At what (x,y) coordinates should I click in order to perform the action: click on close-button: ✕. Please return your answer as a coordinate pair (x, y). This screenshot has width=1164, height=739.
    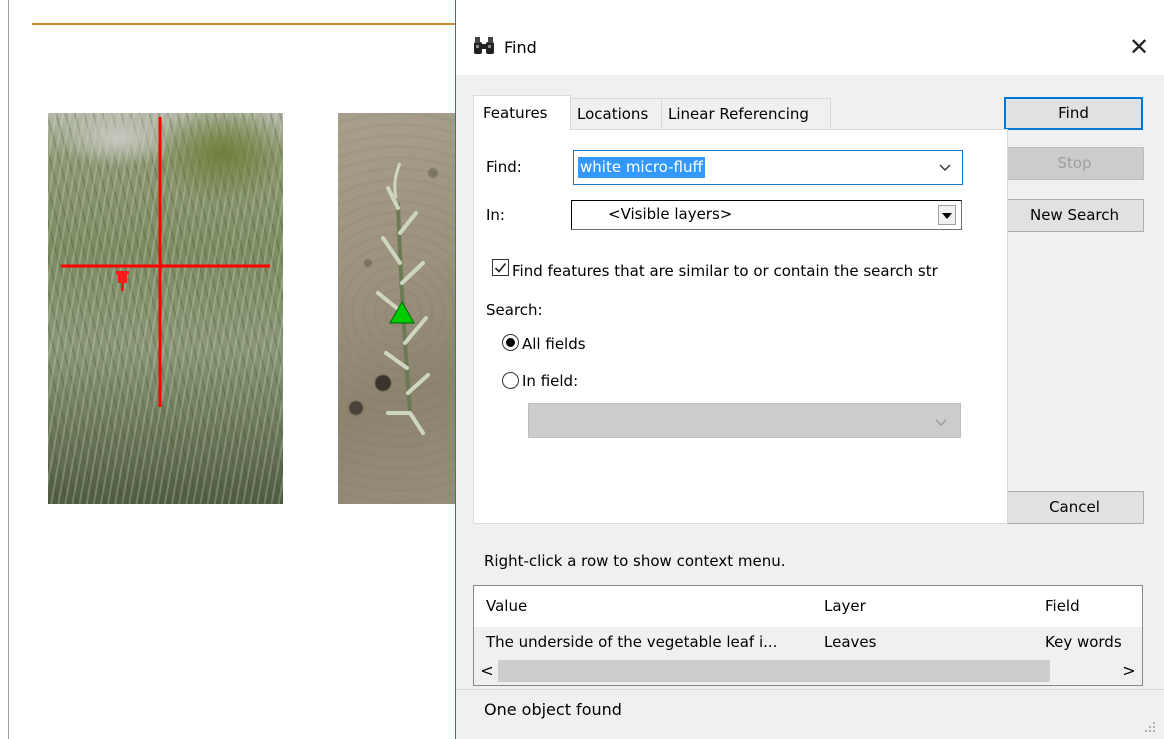
    Looking at the image, I should click on (1139, 47).